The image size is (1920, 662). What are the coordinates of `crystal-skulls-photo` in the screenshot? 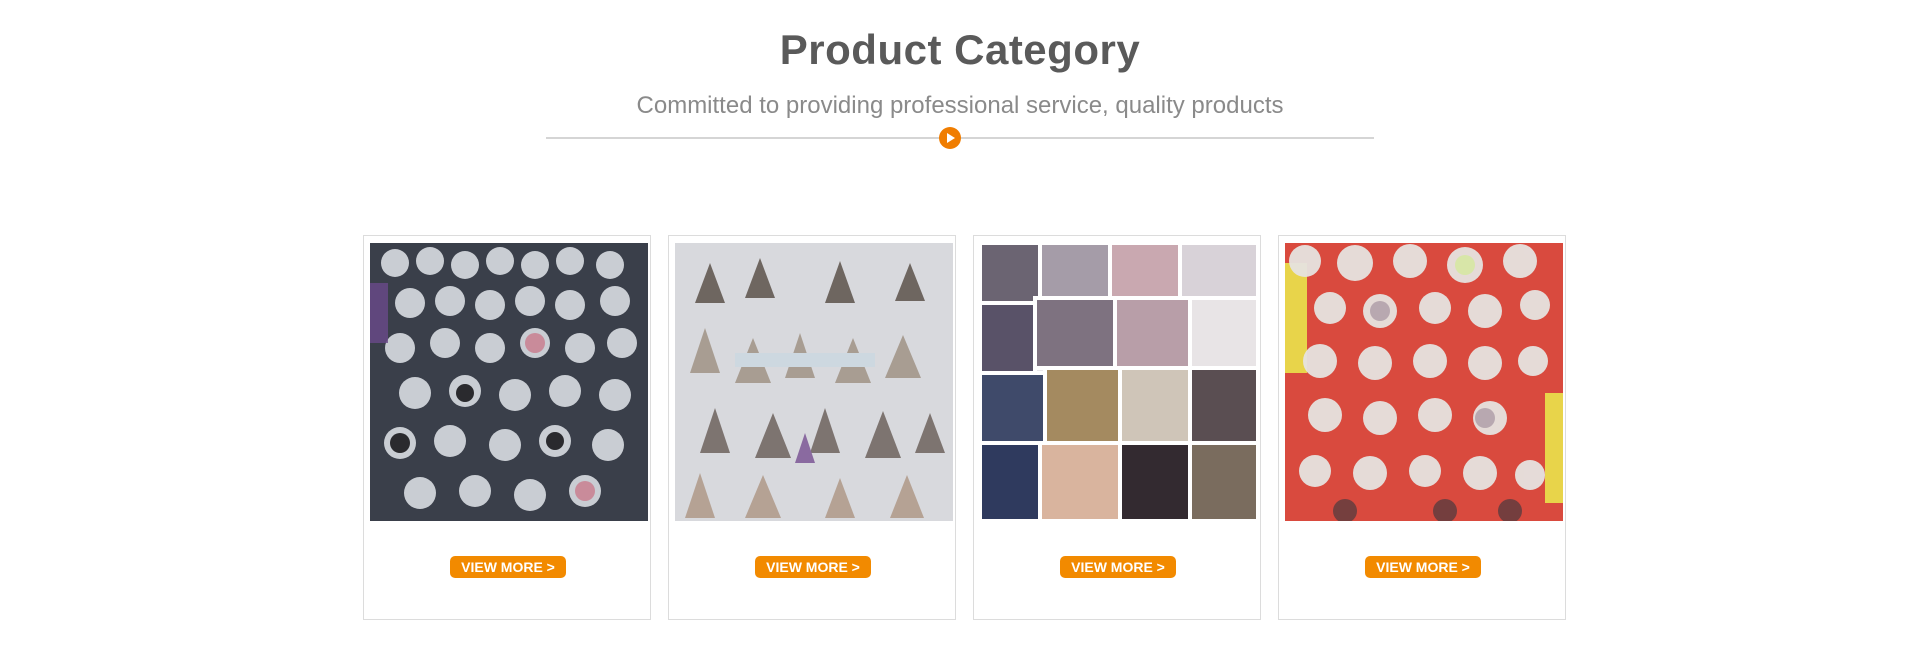 It's located at (509, 382).